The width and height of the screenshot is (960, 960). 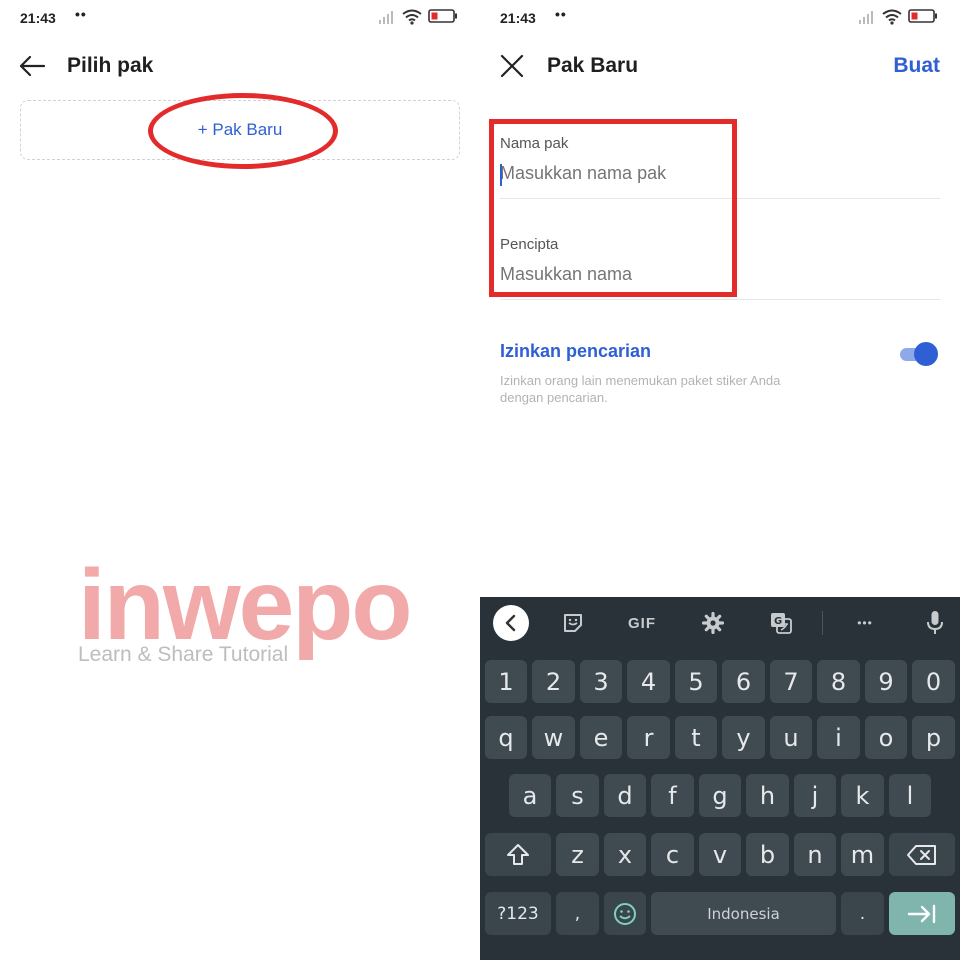 I want to click on key-k: k, so click(x=862, y=795).